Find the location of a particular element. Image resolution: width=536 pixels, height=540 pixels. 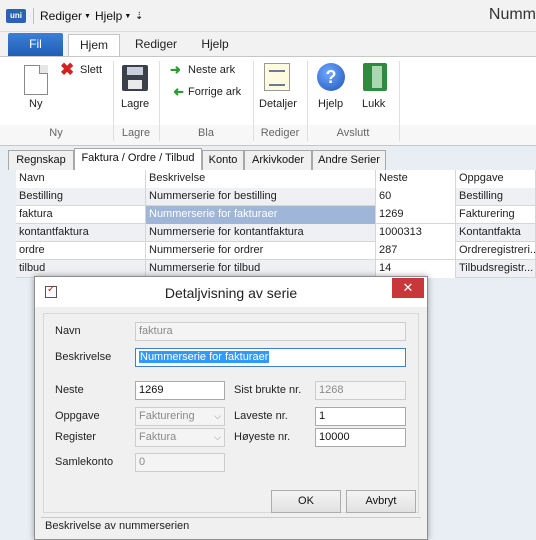

cell-oppgave: Fakturering is located at coordinates (496, 215).